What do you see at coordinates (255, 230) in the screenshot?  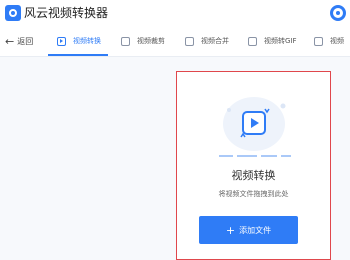 I see `add-file-label: 添加文件` at bounding box center [255, 230].